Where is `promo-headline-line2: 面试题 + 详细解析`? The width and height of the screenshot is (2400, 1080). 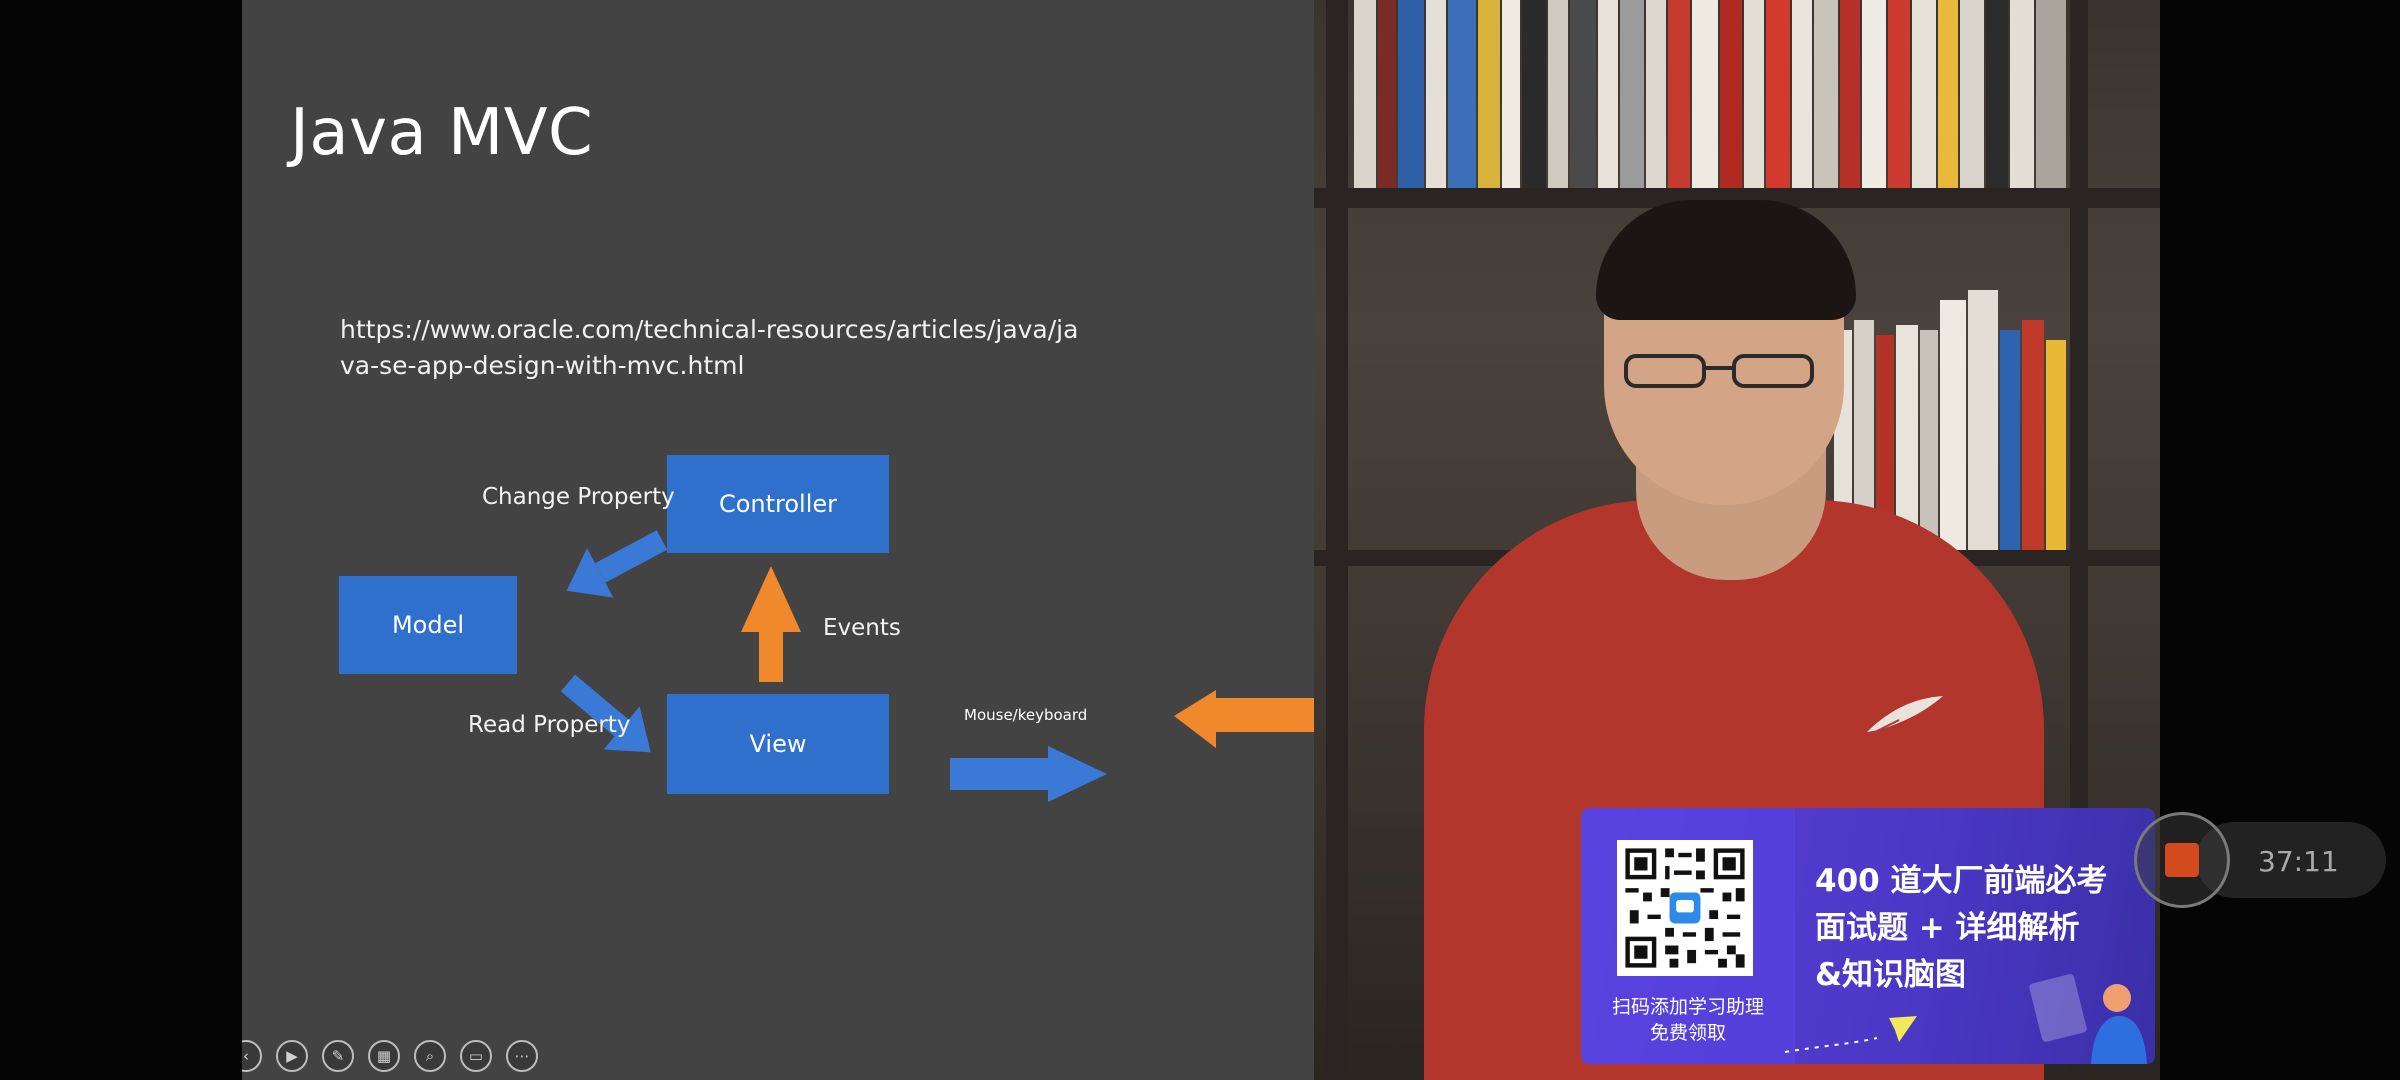
promo-headline-line2: 面试题 + 详细解析 is located at coordinates (1947, 928).